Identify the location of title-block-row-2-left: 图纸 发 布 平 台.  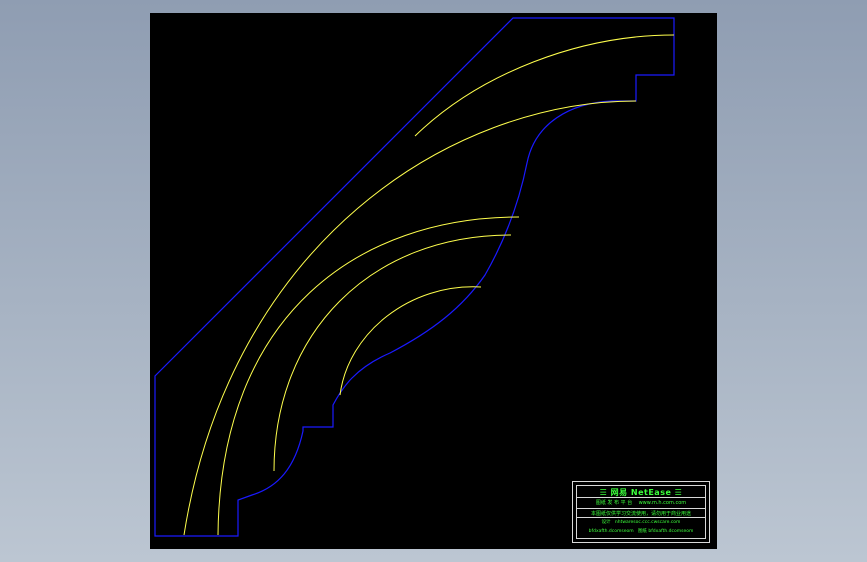
(614, 503).